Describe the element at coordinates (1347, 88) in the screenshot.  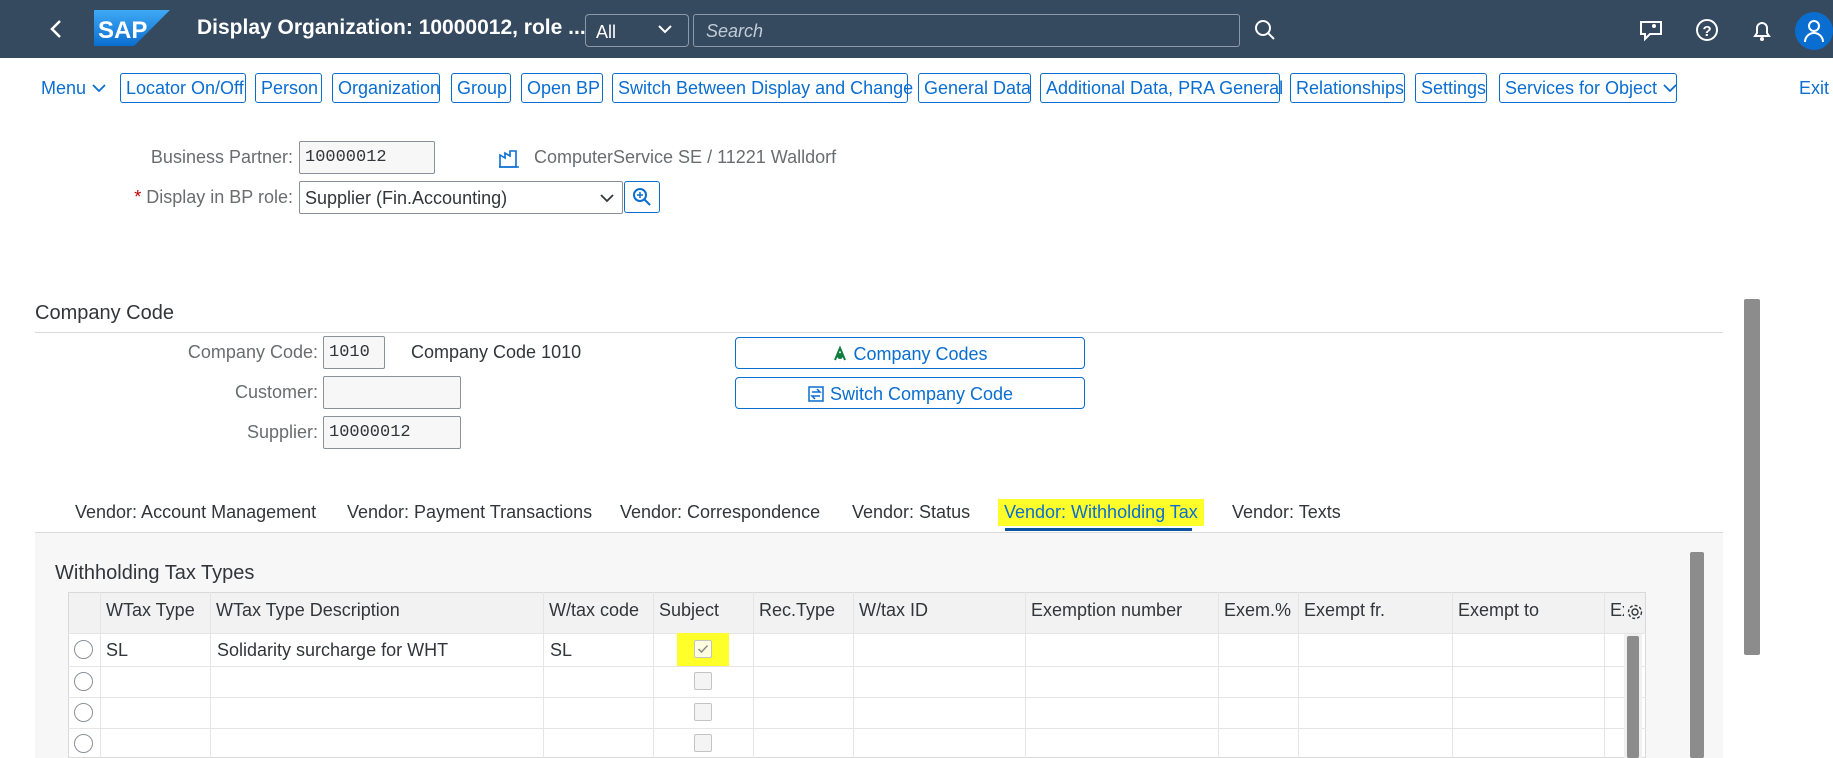
I see `relationships-button: Relationships` at that location.